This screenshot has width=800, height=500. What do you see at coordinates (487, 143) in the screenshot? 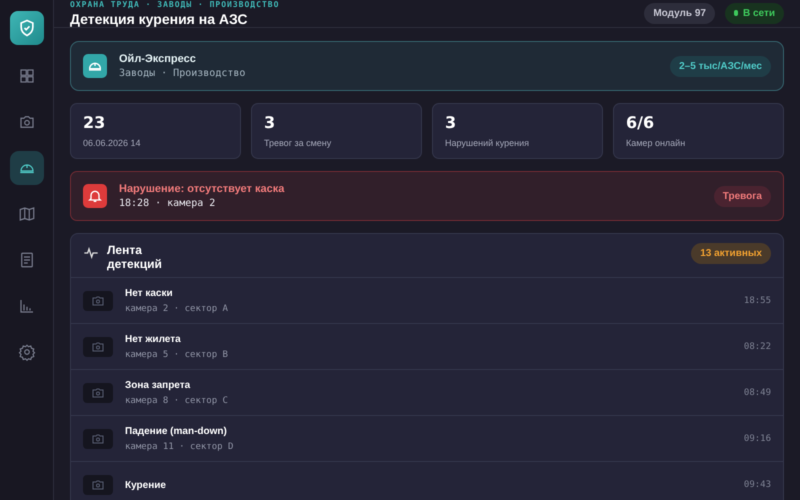
I see `stat-label: Нарушений курения` at bounding box center [487, 143].